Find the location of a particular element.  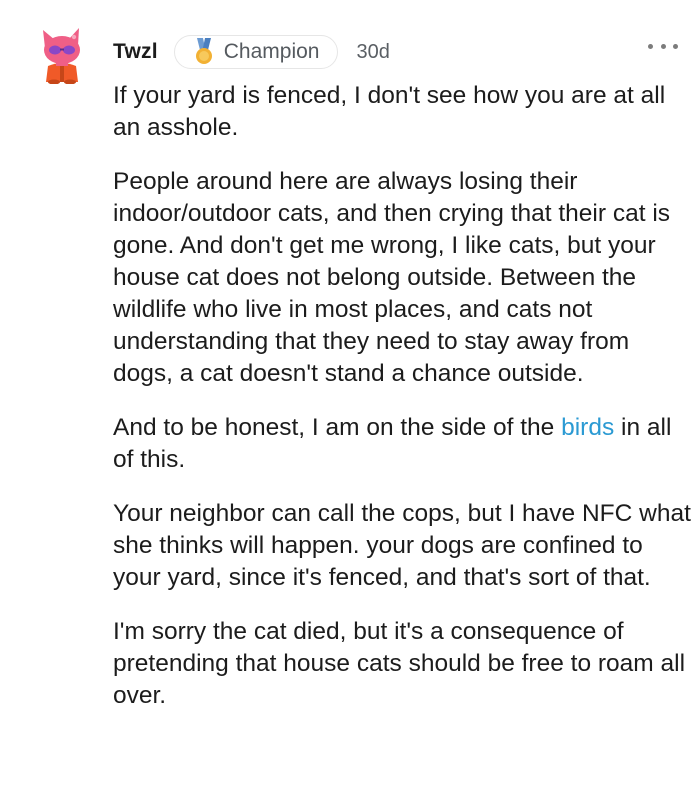

snoo-cat-avatar-icon is located at coordinates (61, 56).